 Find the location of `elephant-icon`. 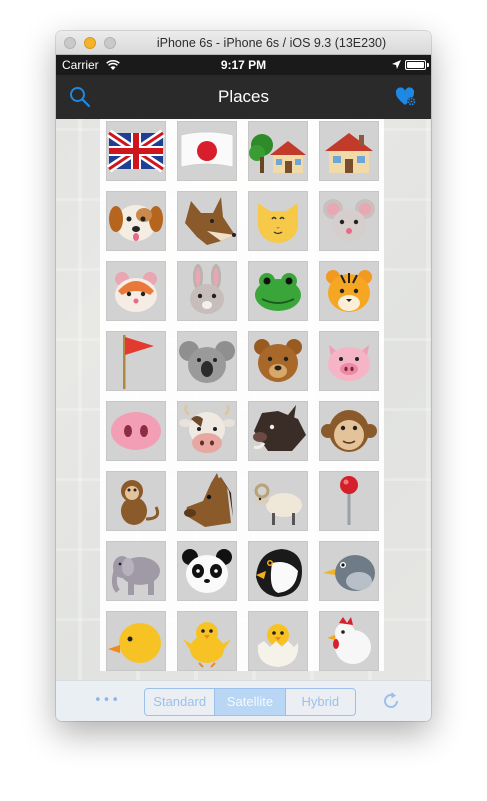

elephant-icon is located at coordinates (135, 575).